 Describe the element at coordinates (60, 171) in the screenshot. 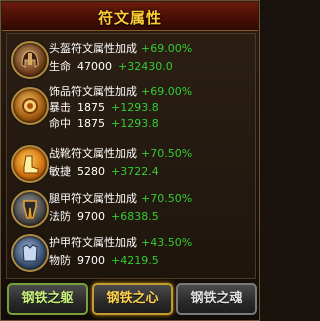

I see `stat-name: 敏捷` at that location.